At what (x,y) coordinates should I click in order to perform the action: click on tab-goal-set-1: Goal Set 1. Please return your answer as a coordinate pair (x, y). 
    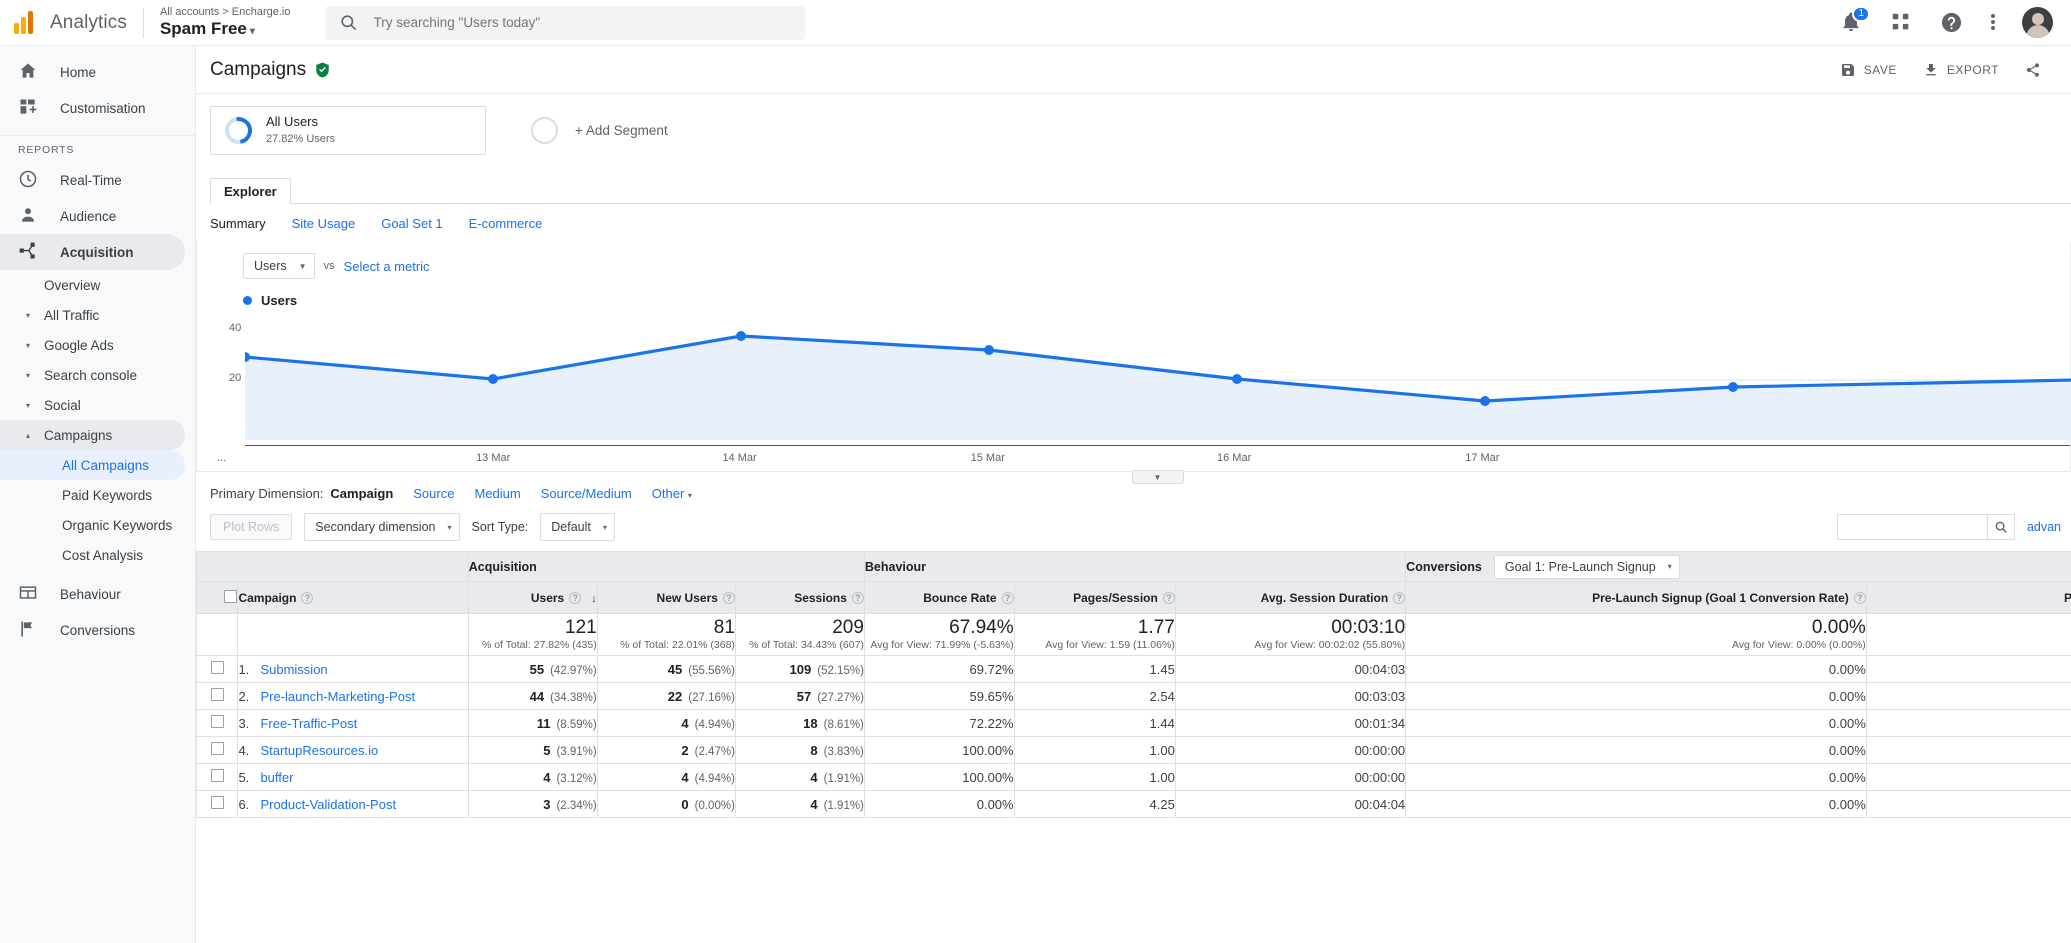
    Looking at the image, I should click on (411, 223).